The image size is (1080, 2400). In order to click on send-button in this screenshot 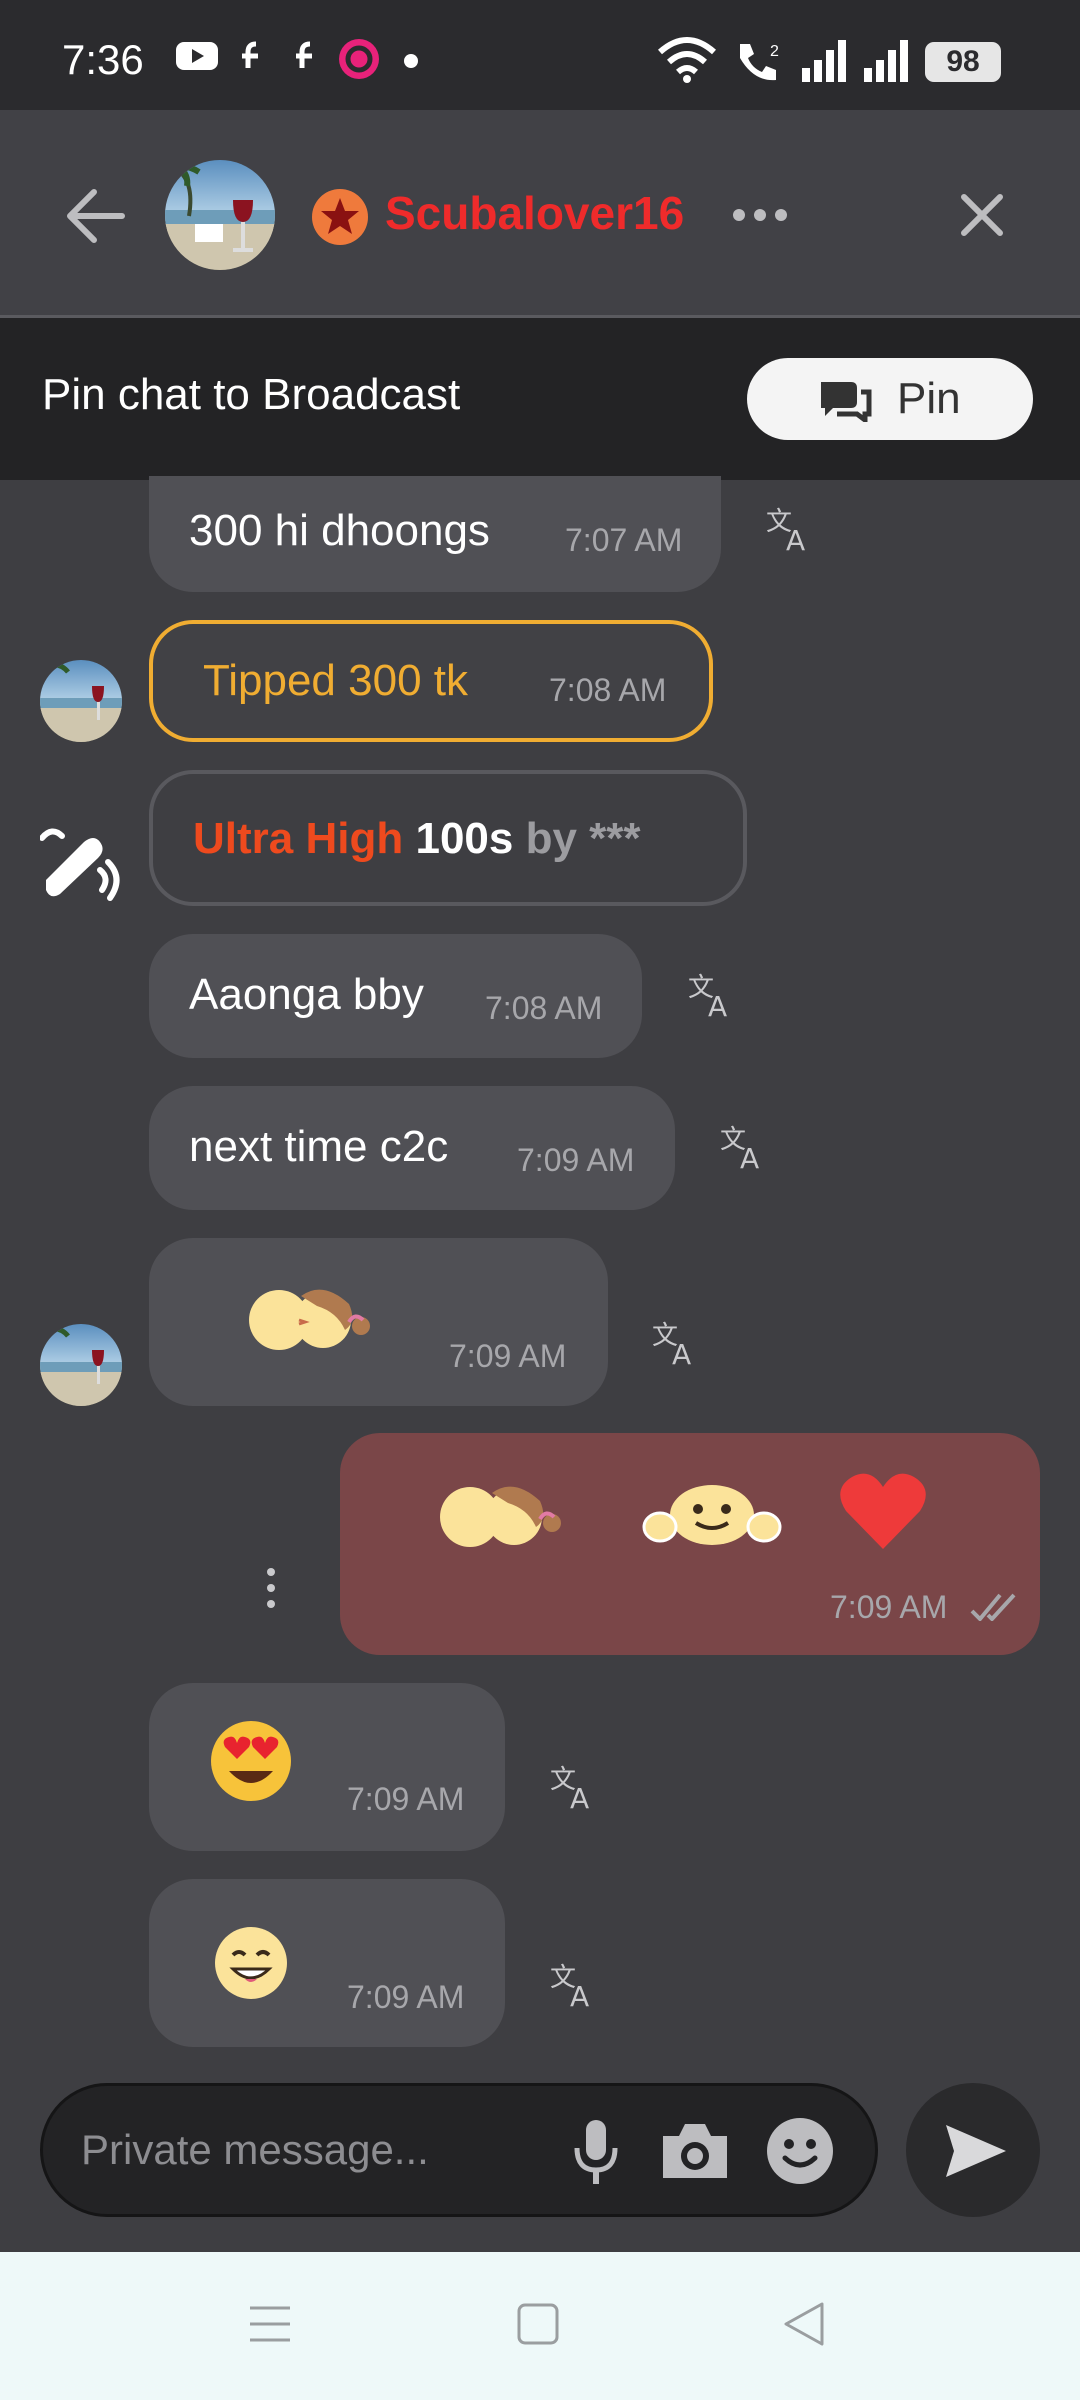, I will do `click(973, 2150)`.